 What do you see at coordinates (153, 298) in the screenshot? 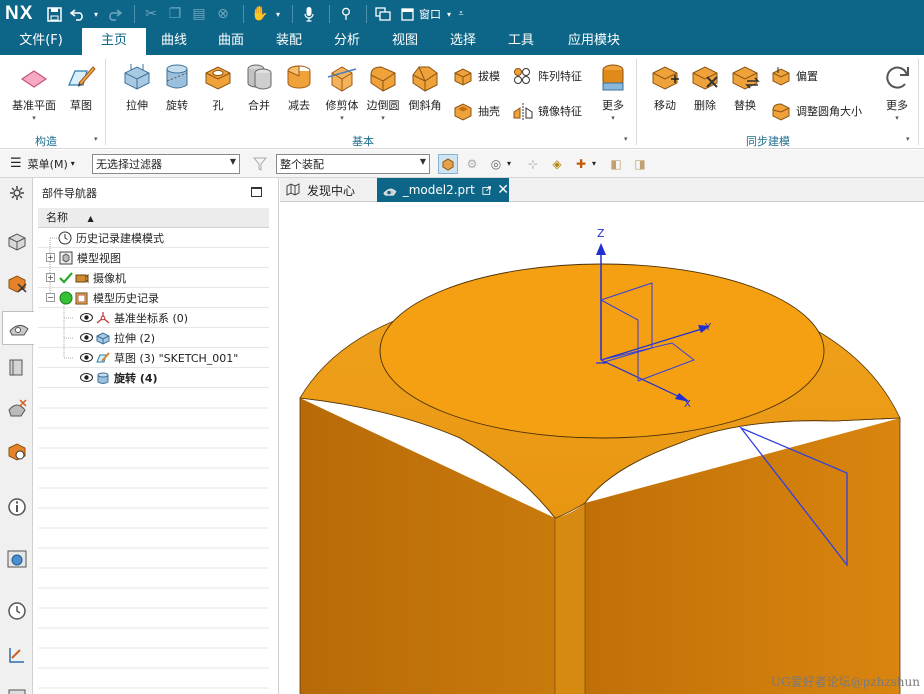
I see `tree-row-model-history: − 模型历史记录` at bounding box center [153, 298].